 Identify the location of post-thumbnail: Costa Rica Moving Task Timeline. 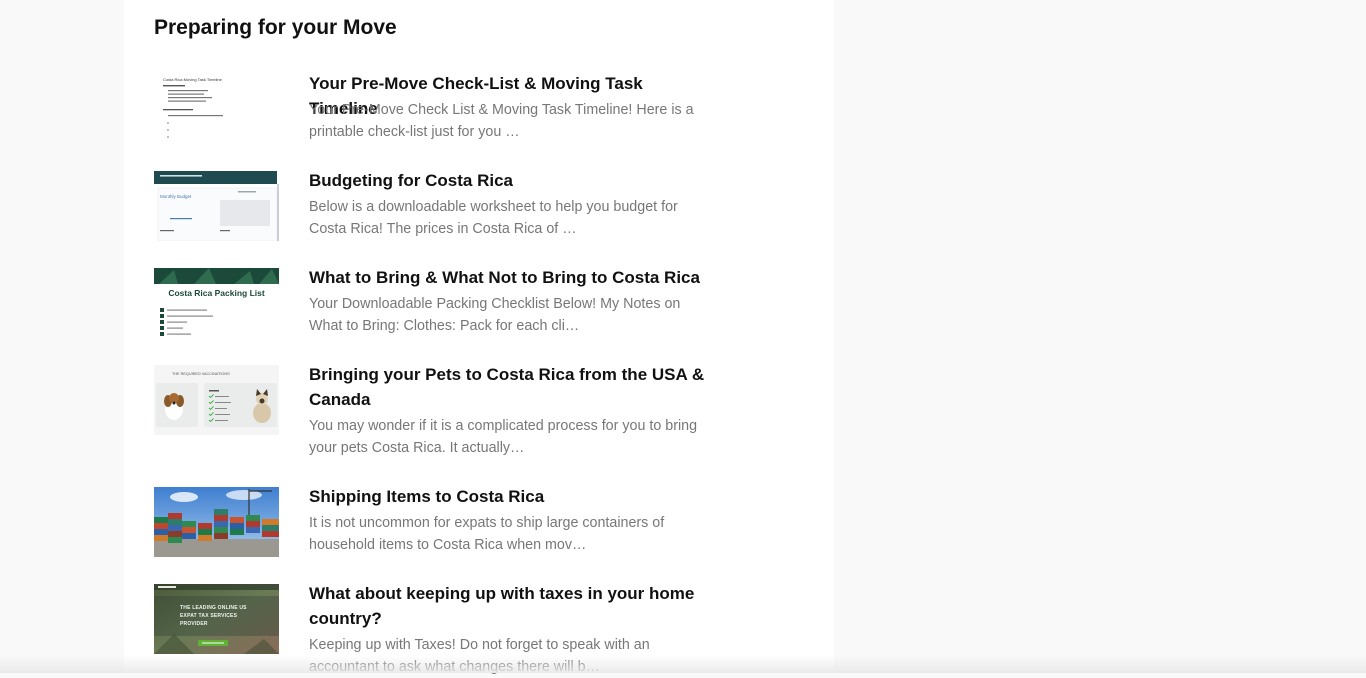
(216, 109).